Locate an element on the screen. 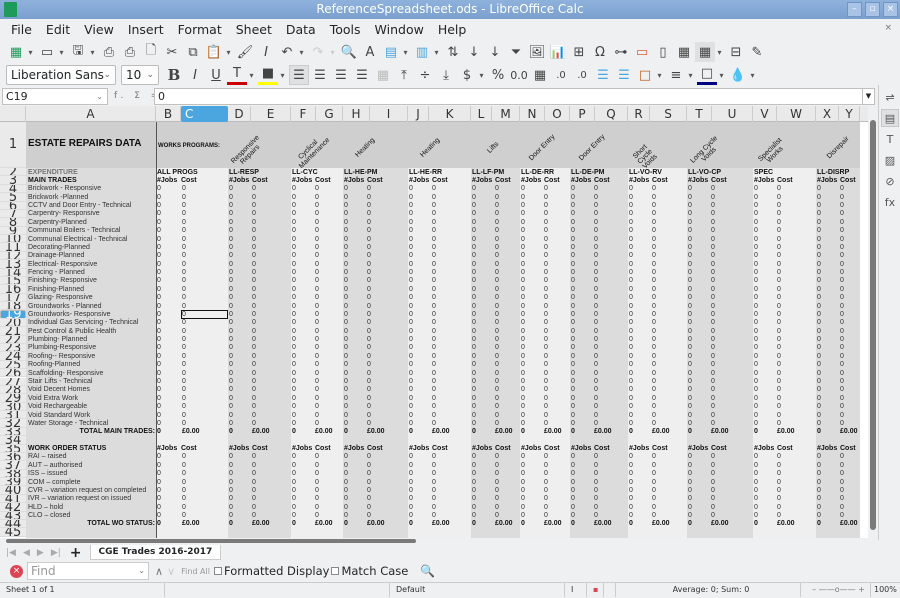 The image size is (900, 598). conditional-format-icon: 💧 is located at coordinates (738, 75).